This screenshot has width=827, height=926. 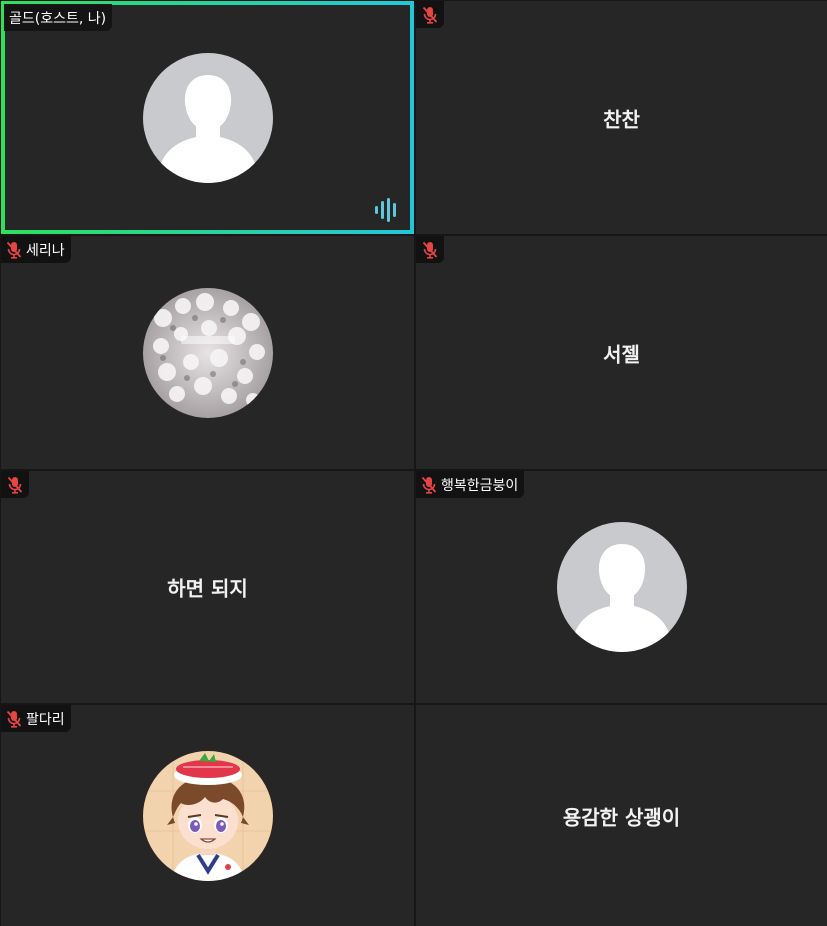 What do you see at coordinates (45, 719) in the screenshot?
I see `participant-name: 팔다리` at bounding box center [45, 719].